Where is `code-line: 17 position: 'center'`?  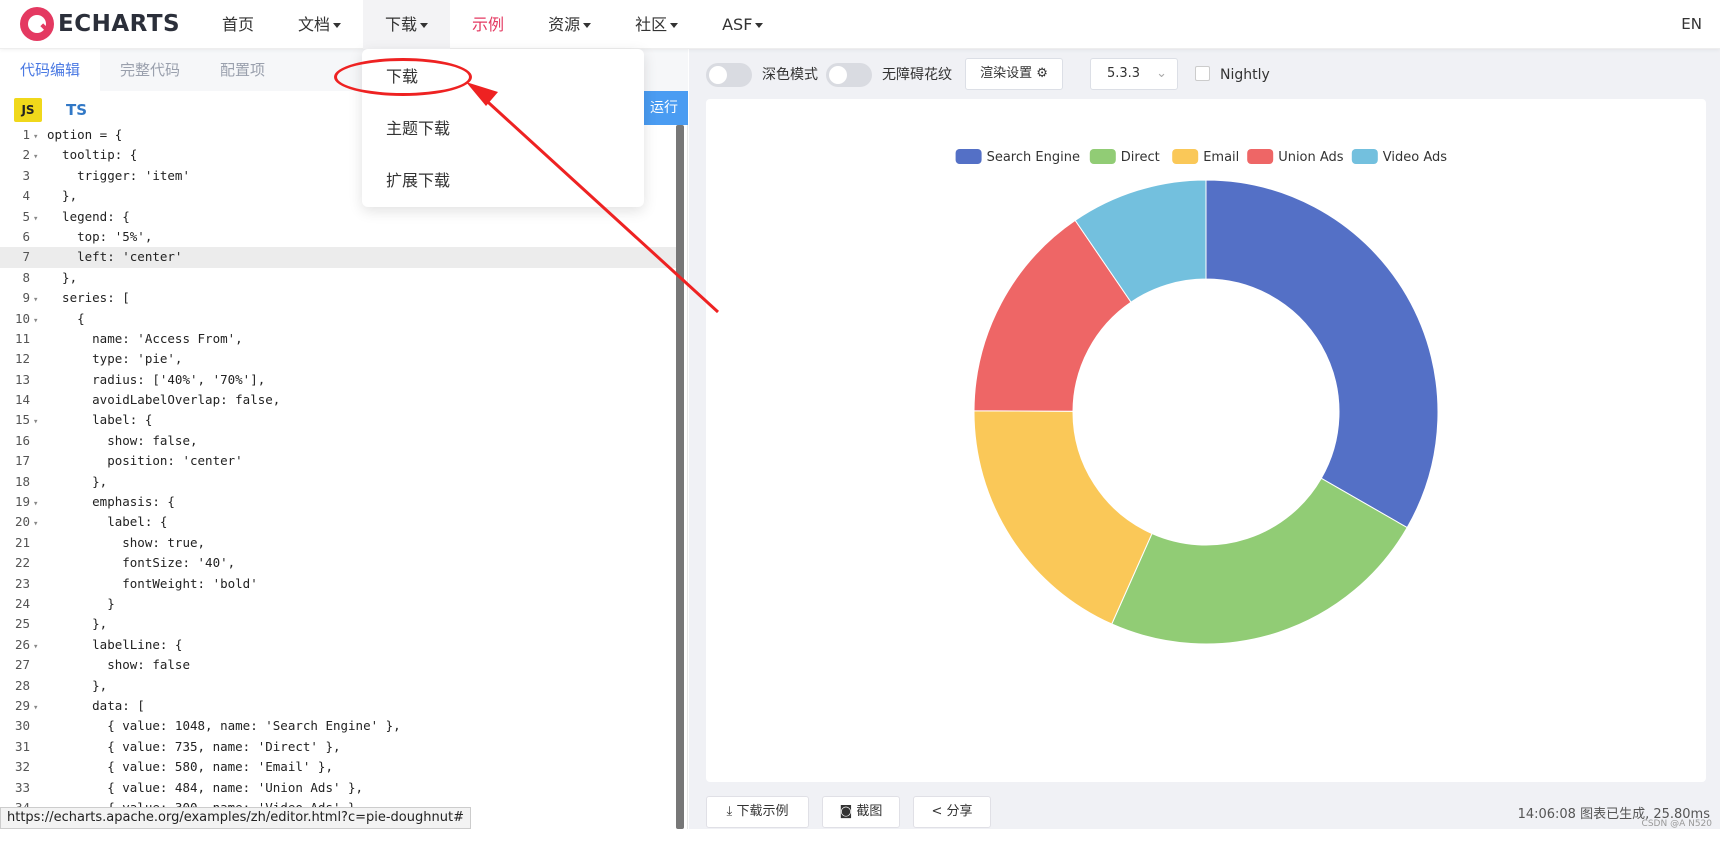 code-line: 17 position: 'center' is located at coordinates (338, 461).